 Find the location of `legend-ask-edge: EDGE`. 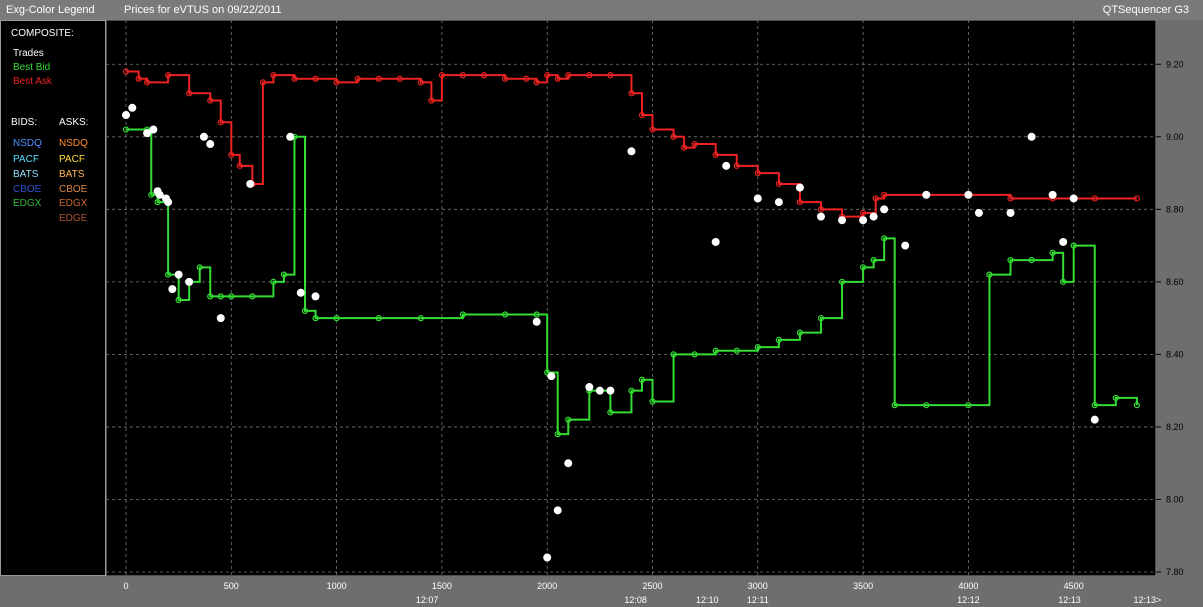

legend-ask-edge: EDGE is located at coordinates (73, 218).